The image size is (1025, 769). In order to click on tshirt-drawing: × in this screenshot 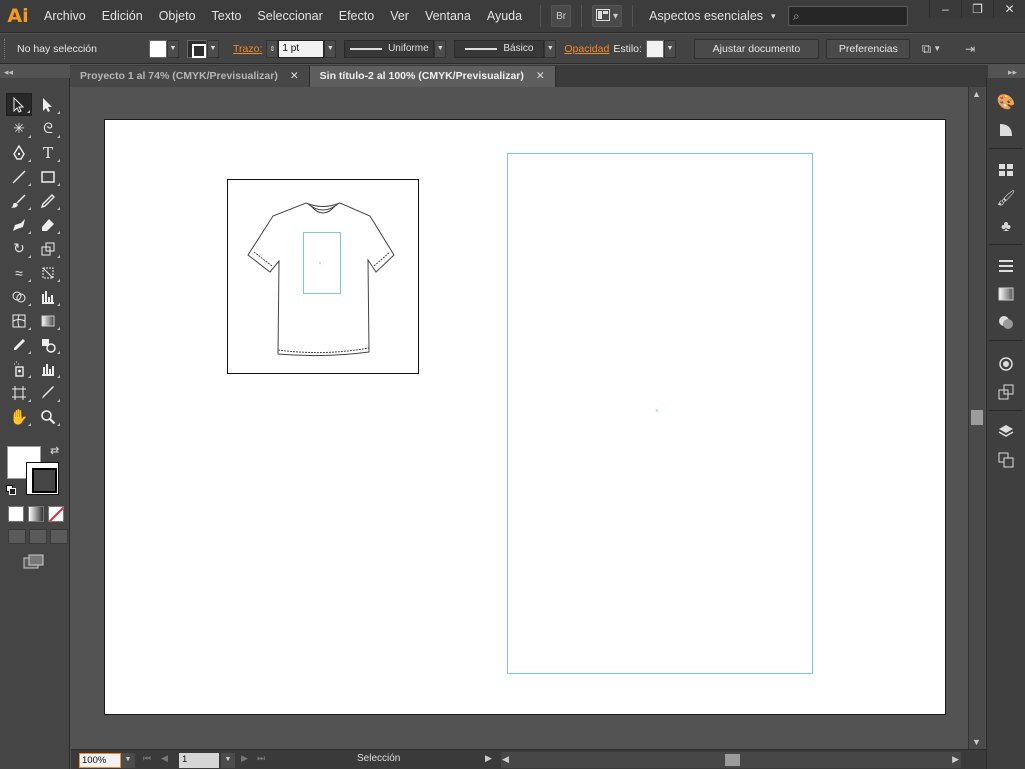, I will do `click(324, 277)`.